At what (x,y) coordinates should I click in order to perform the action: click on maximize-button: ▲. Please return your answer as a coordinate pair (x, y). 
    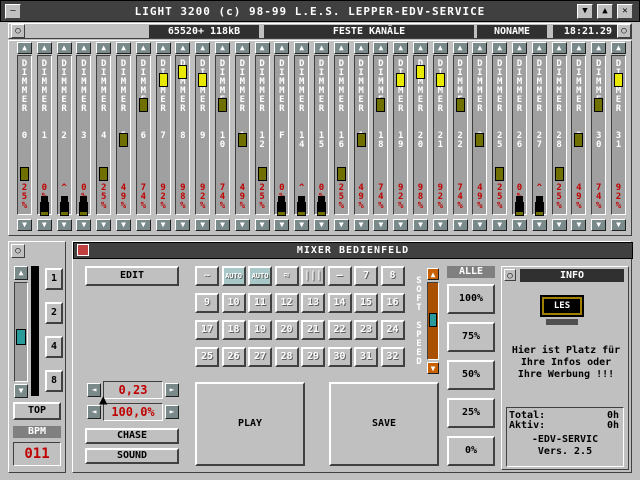
    Looking at the image, I should click on (605, 11).